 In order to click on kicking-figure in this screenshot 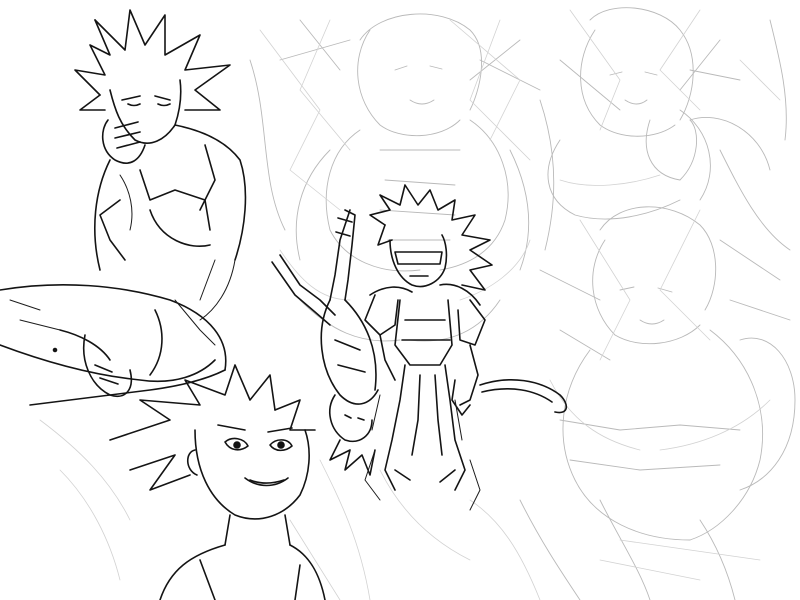, I will do `click(325, 342)`.